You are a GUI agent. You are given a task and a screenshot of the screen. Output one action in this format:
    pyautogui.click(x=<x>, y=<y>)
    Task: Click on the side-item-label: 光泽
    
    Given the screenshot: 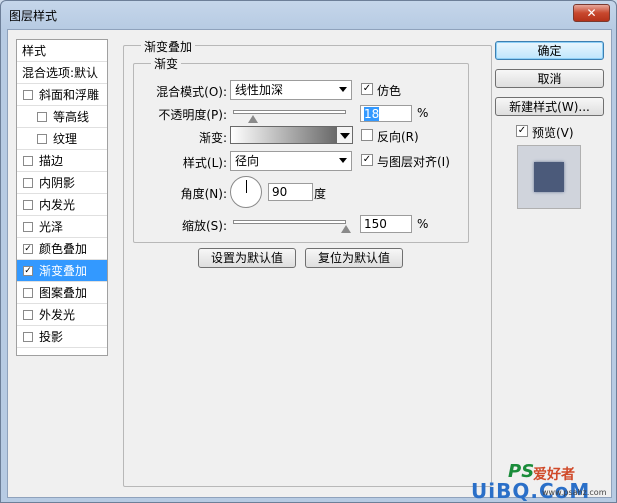 What is the action you would take?
    pyautogui.click(x=51, y=227)
    